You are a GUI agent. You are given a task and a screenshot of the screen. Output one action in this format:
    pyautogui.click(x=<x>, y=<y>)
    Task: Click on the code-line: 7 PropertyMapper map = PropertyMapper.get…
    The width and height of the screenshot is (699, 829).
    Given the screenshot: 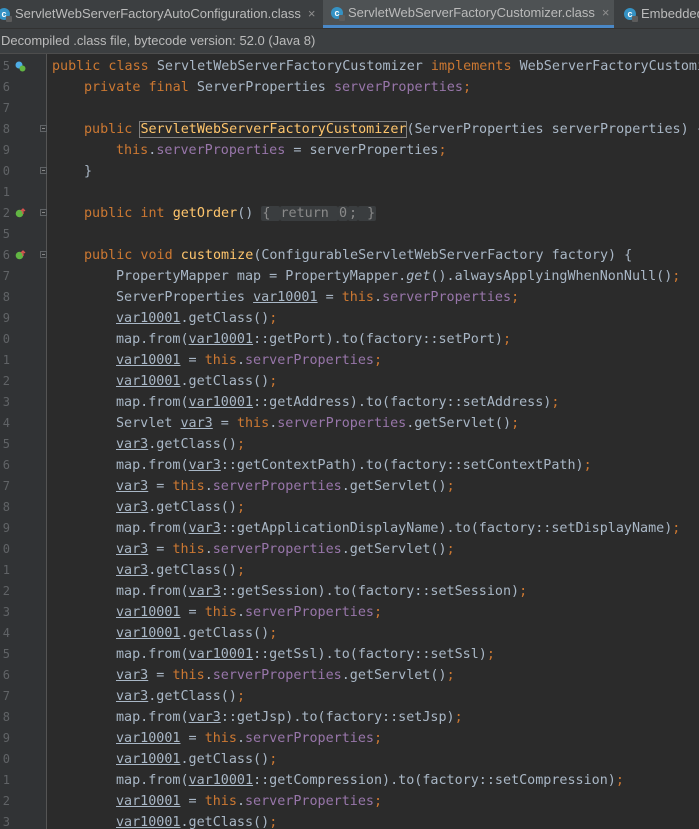 What is the action you would take?
    pyautogui.click(x=349, y=276)
    